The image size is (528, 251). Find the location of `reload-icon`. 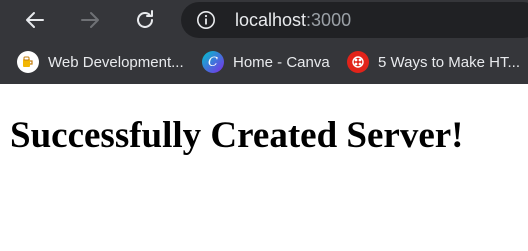

reload-icon is located at coordinates (145, 19).